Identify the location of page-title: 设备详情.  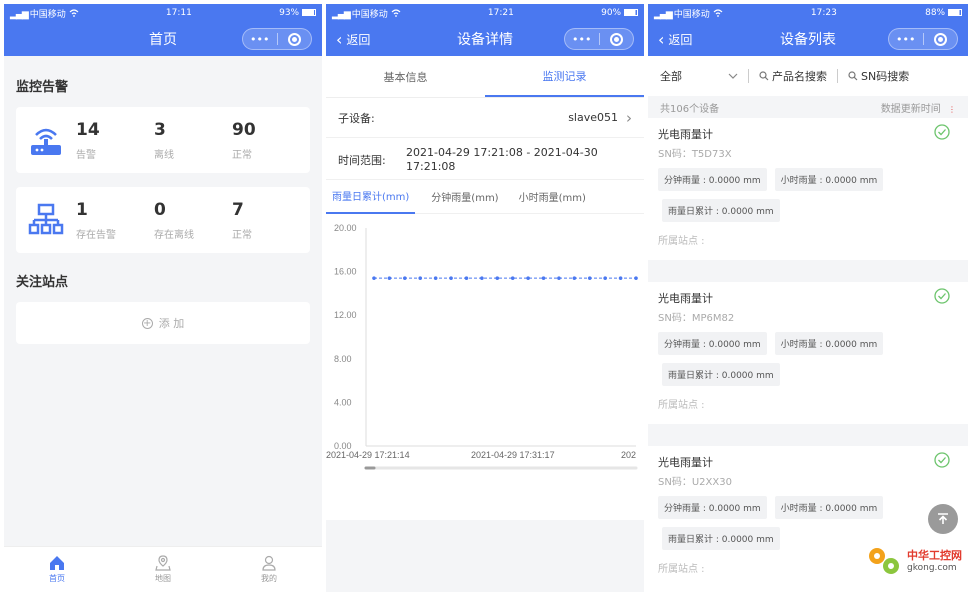
(485, 40).